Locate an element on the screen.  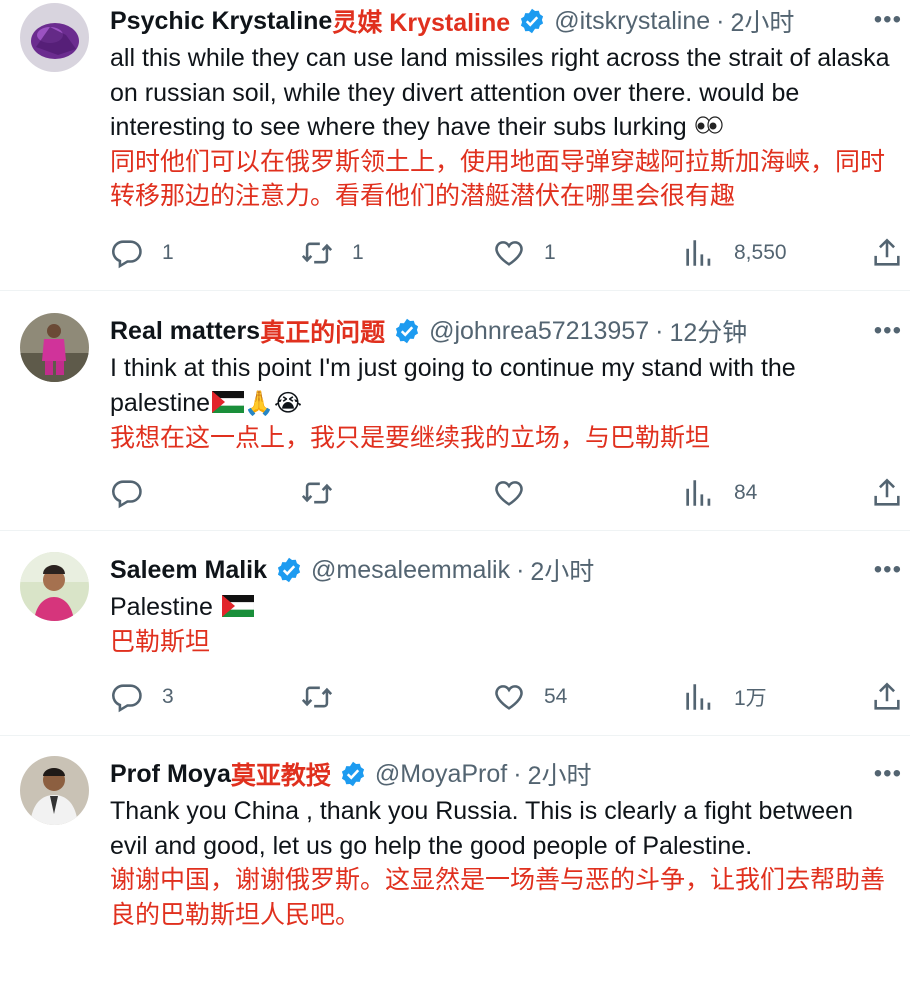
views-button: 8,550 is located at coordinates (734, 253).